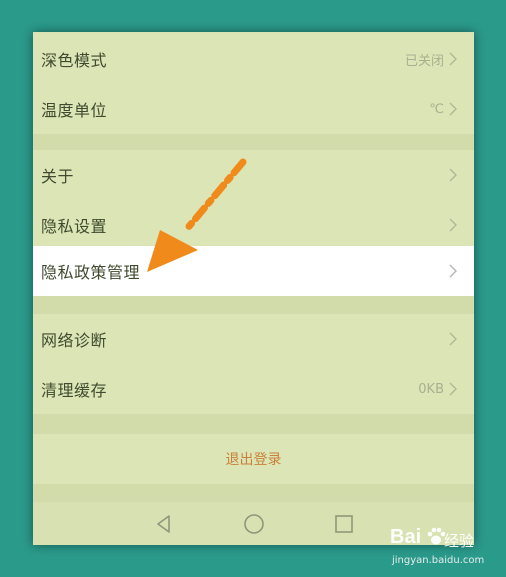 The image size is (506, 577). I want to click on settings-row-label: 隐私政策管理, so click(91, 272).